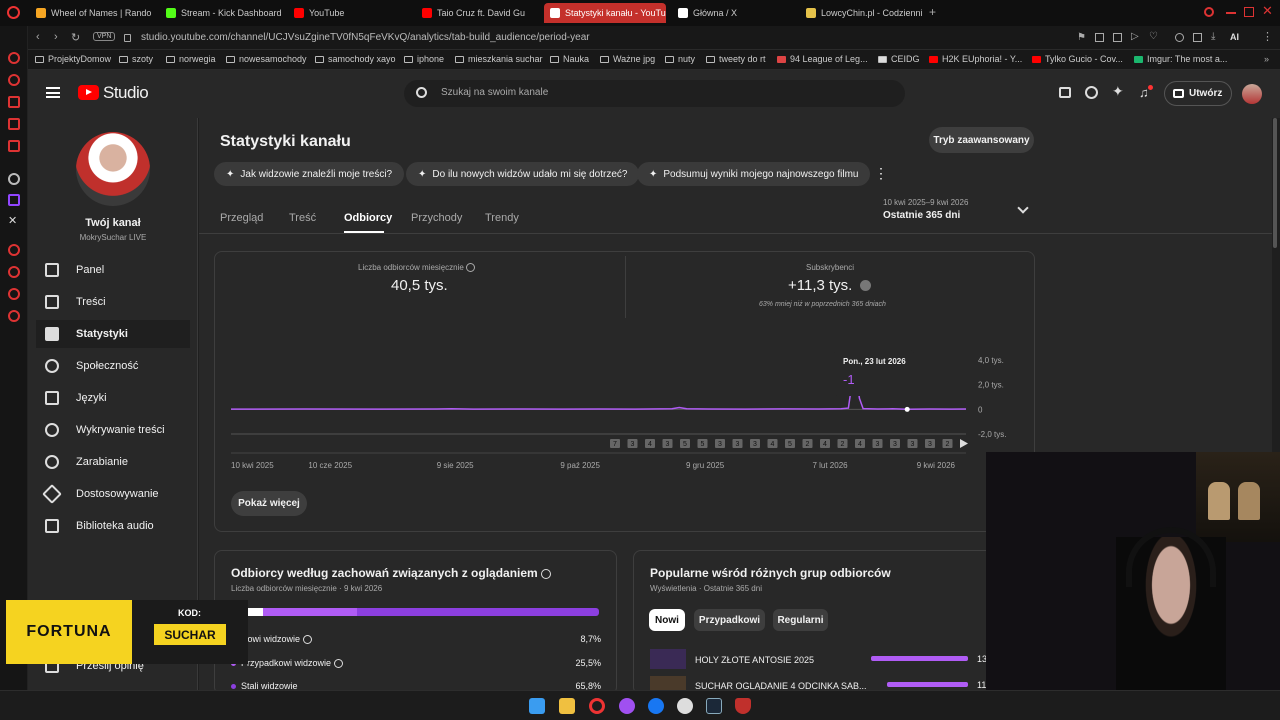 Image resolution: width=1280 pixels, height=720 pixels. What do you see at coordinates (1252, 94) in the screenshot?
I see `account-avatar` at bounding box center [1252, 94].